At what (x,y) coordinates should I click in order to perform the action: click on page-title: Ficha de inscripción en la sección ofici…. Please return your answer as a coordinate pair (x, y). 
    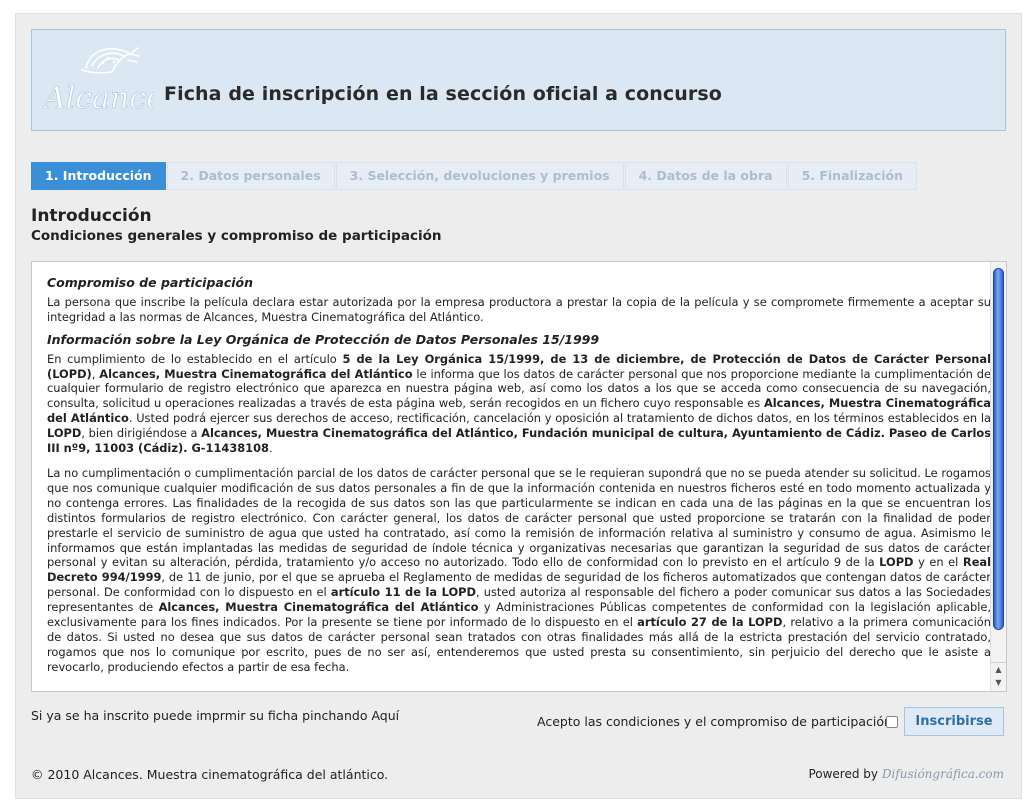
    Looking at the image, I should click on (443, 94).